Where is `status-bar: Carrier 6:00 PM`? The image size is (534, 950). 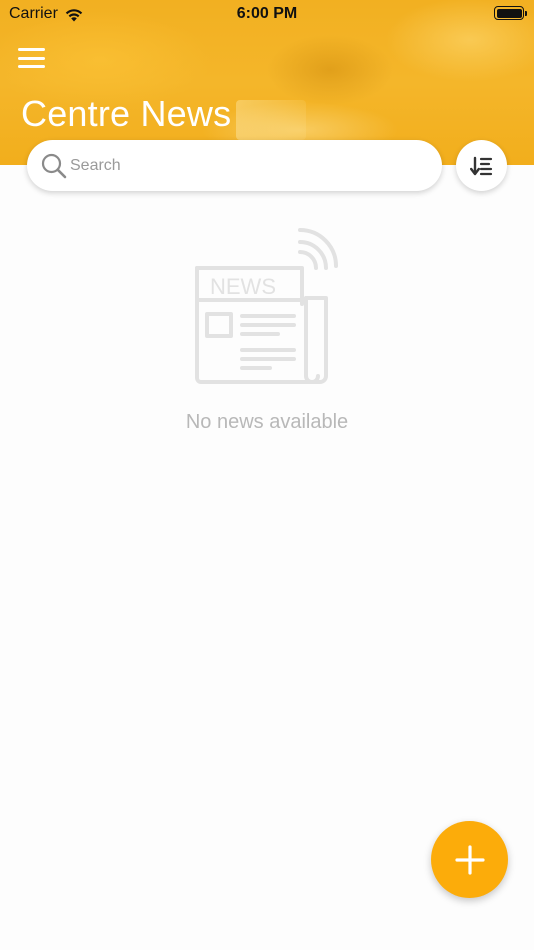 status-bar: Carrier 6:00 PM is located at coordinates (267, 14).